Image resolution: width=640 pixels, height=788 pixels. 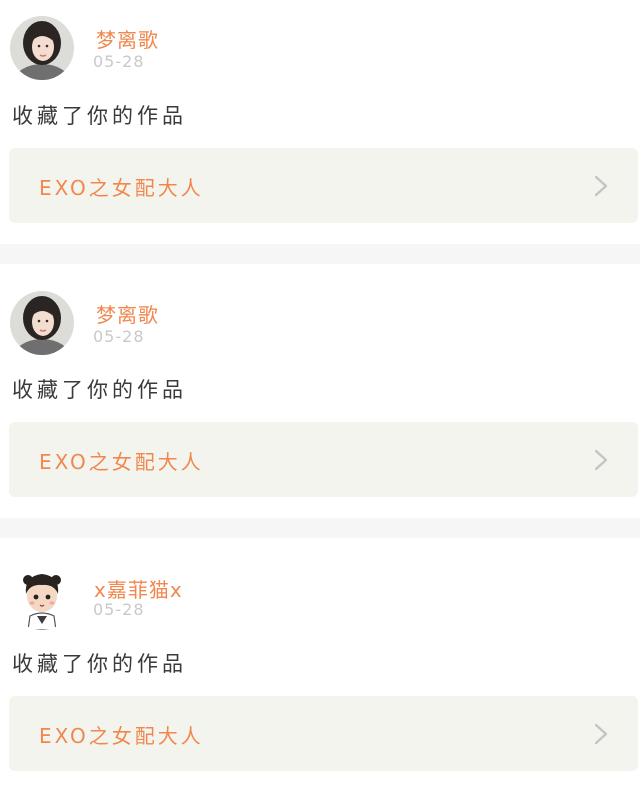 I want to click on username: x嘉菲猫x, so click(x=138, y=588).